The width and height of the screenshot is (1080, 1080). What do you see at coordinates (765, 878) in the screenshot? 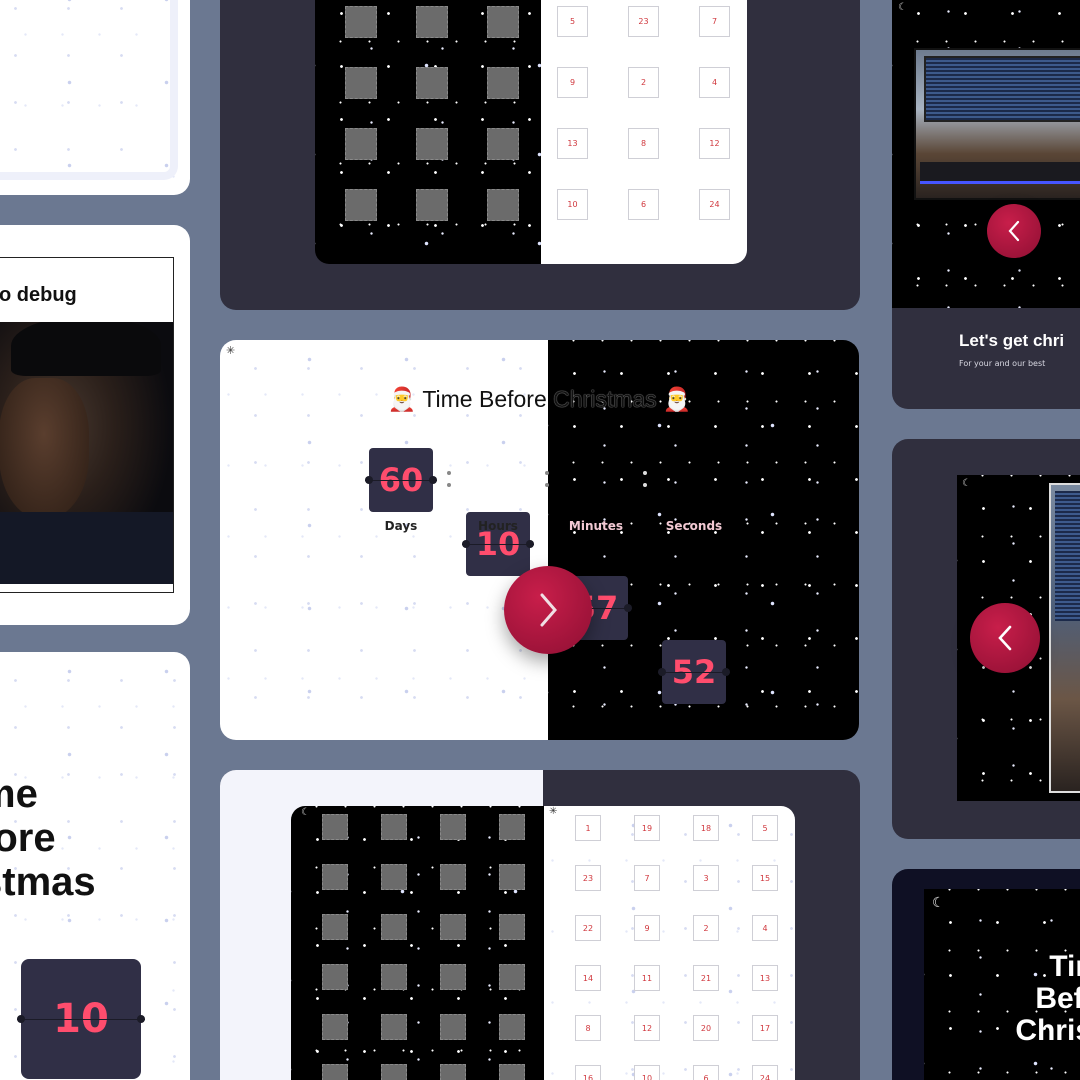
I see `calendar-day-box: 15` at bounding box center [765, 878].